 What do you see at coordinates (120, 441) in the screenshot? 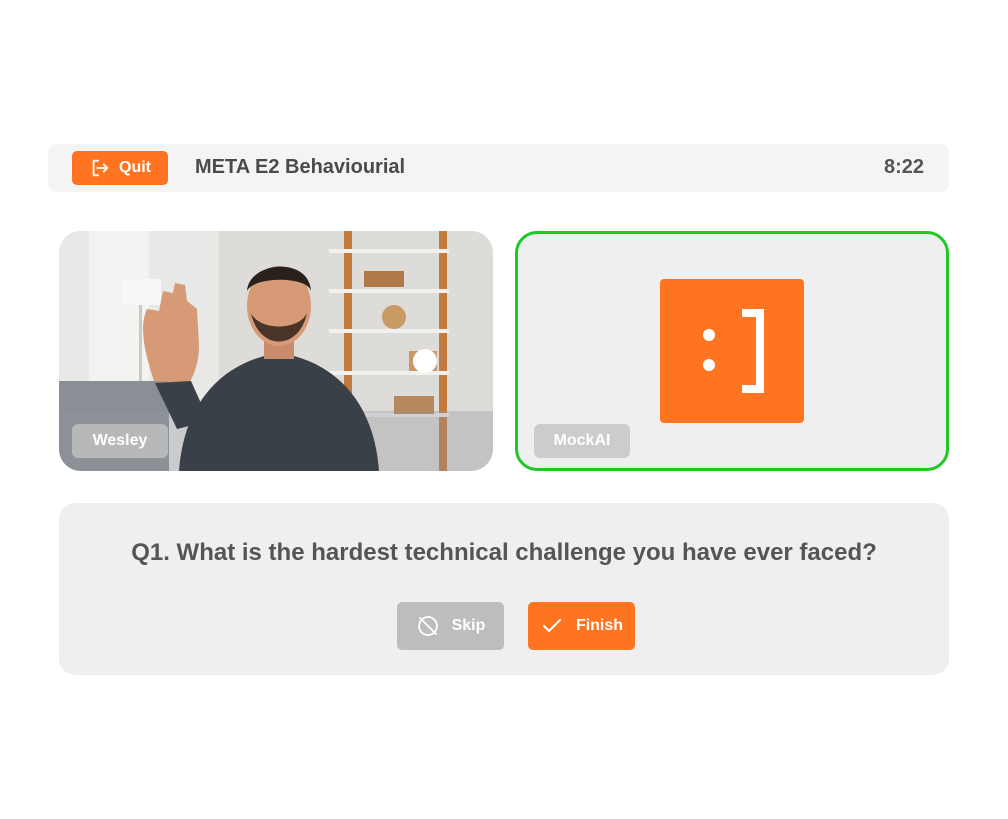
I see `user-name-tag: Wesley` at bounding box center [120, 441].